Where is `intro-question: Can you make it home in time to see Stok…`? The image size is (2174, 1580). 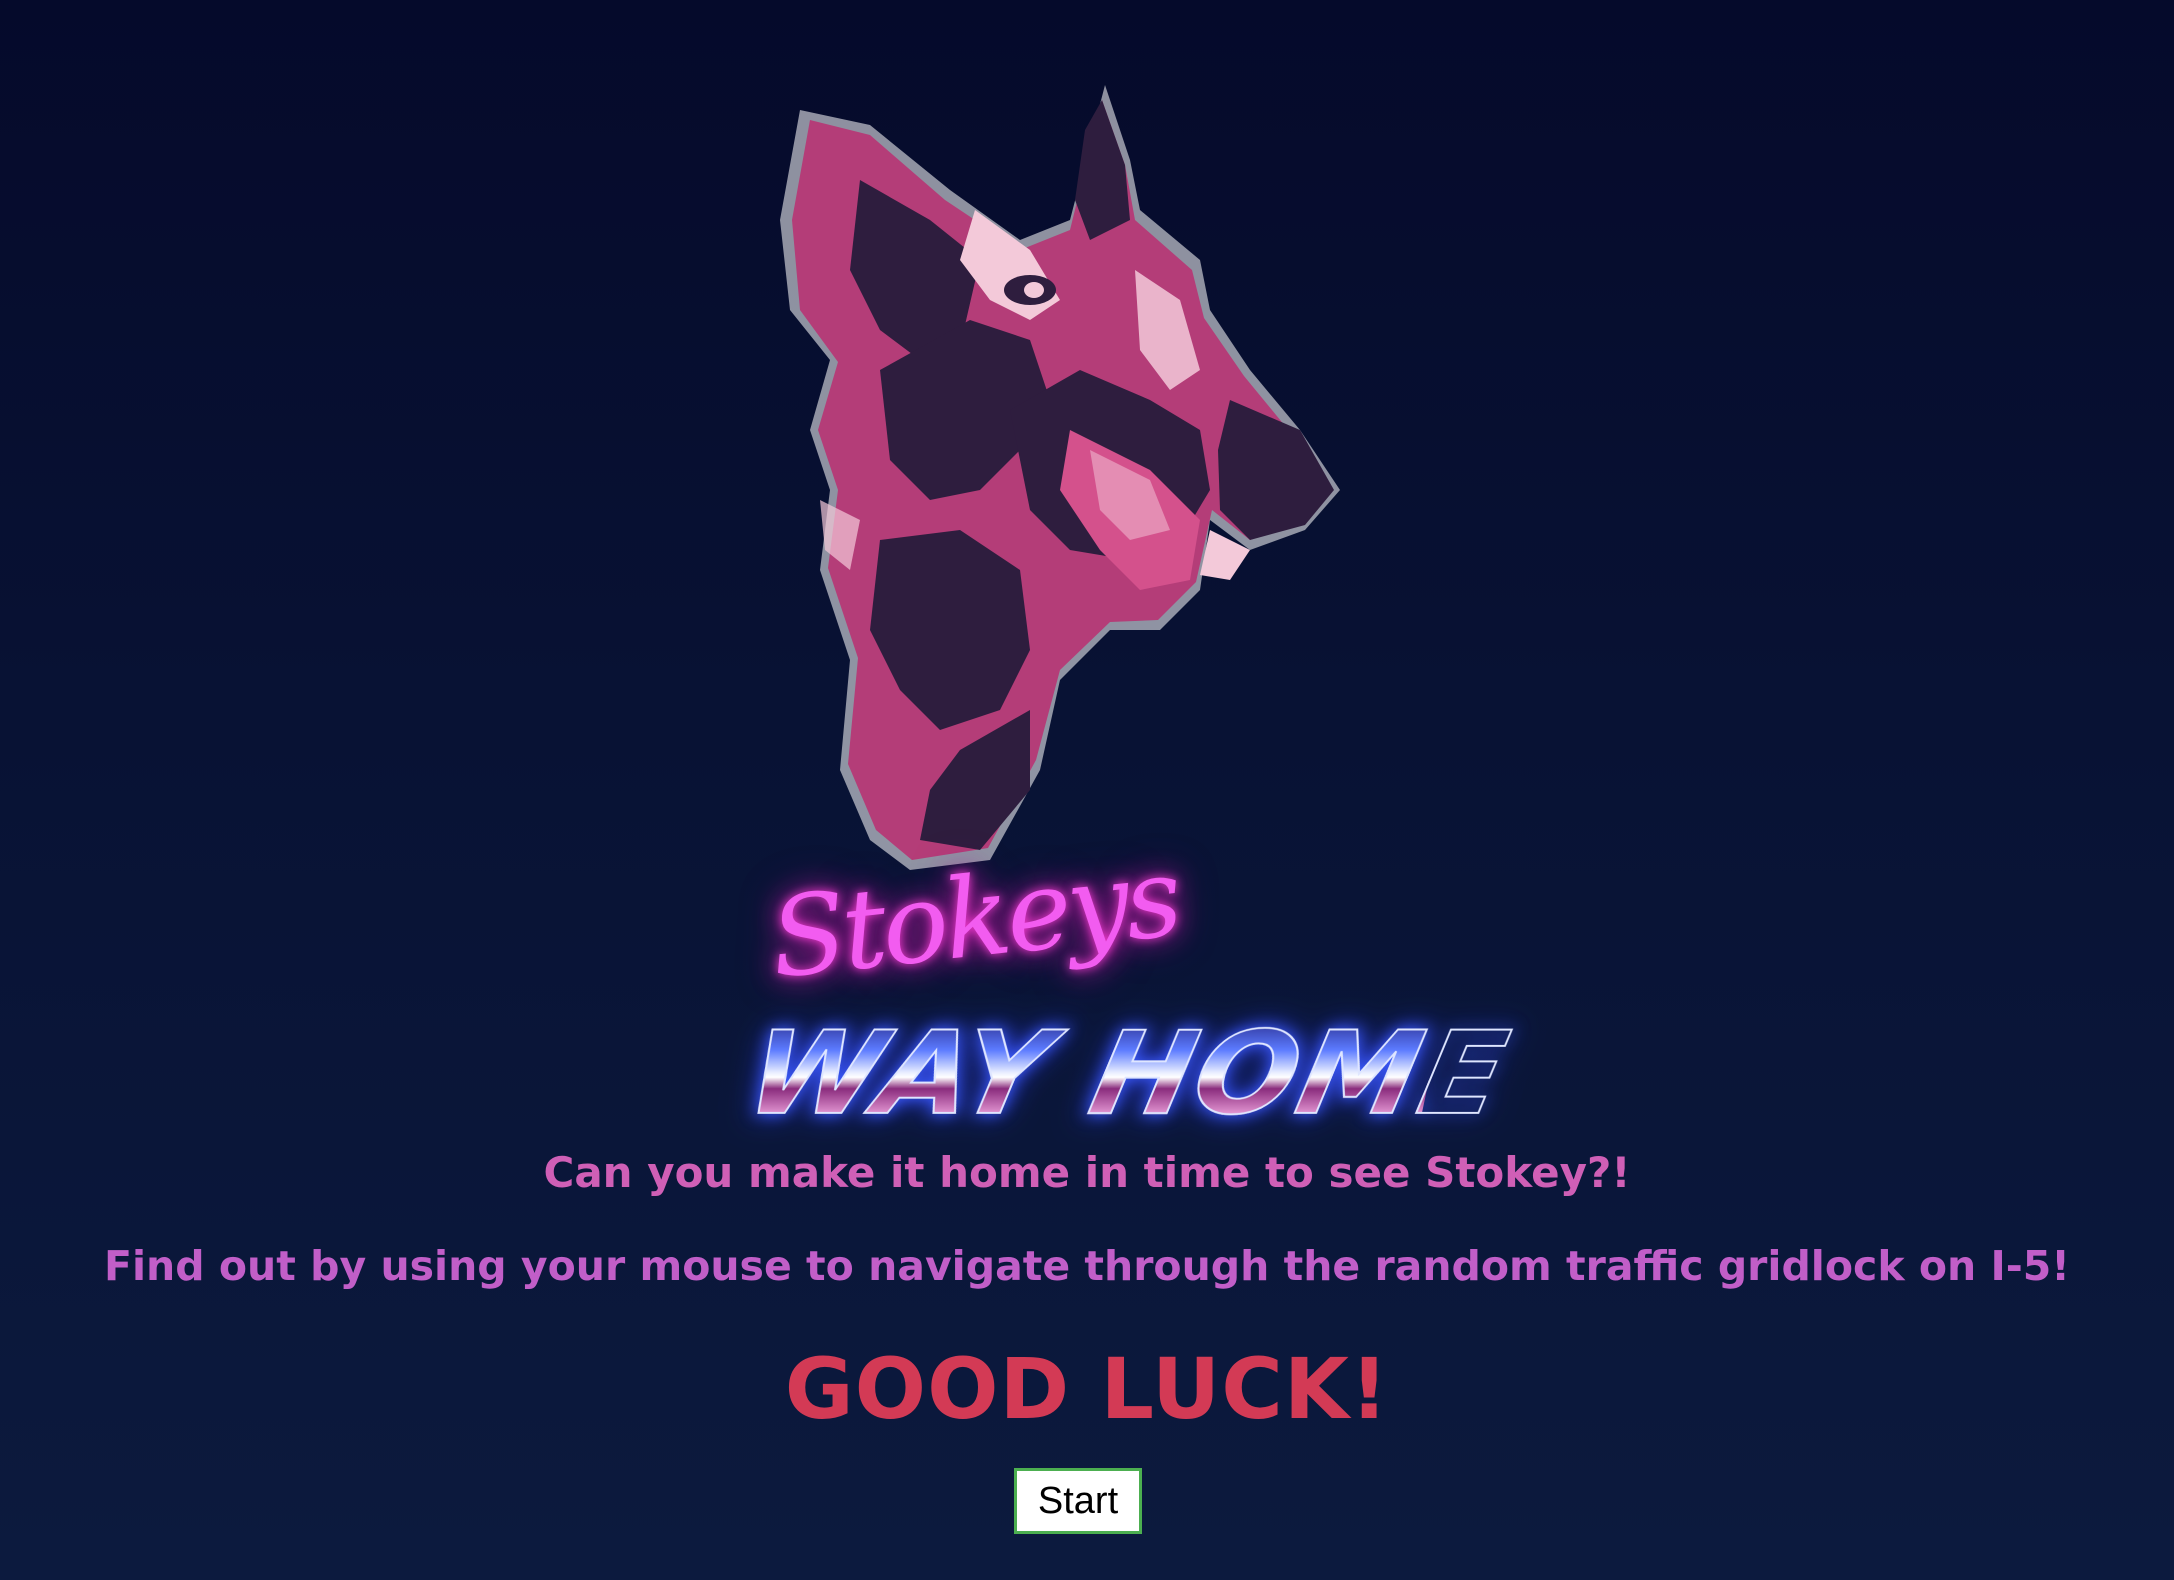
intro-question: Can you make it home in time to see Stok… is located at coordinates (1087, 1172).